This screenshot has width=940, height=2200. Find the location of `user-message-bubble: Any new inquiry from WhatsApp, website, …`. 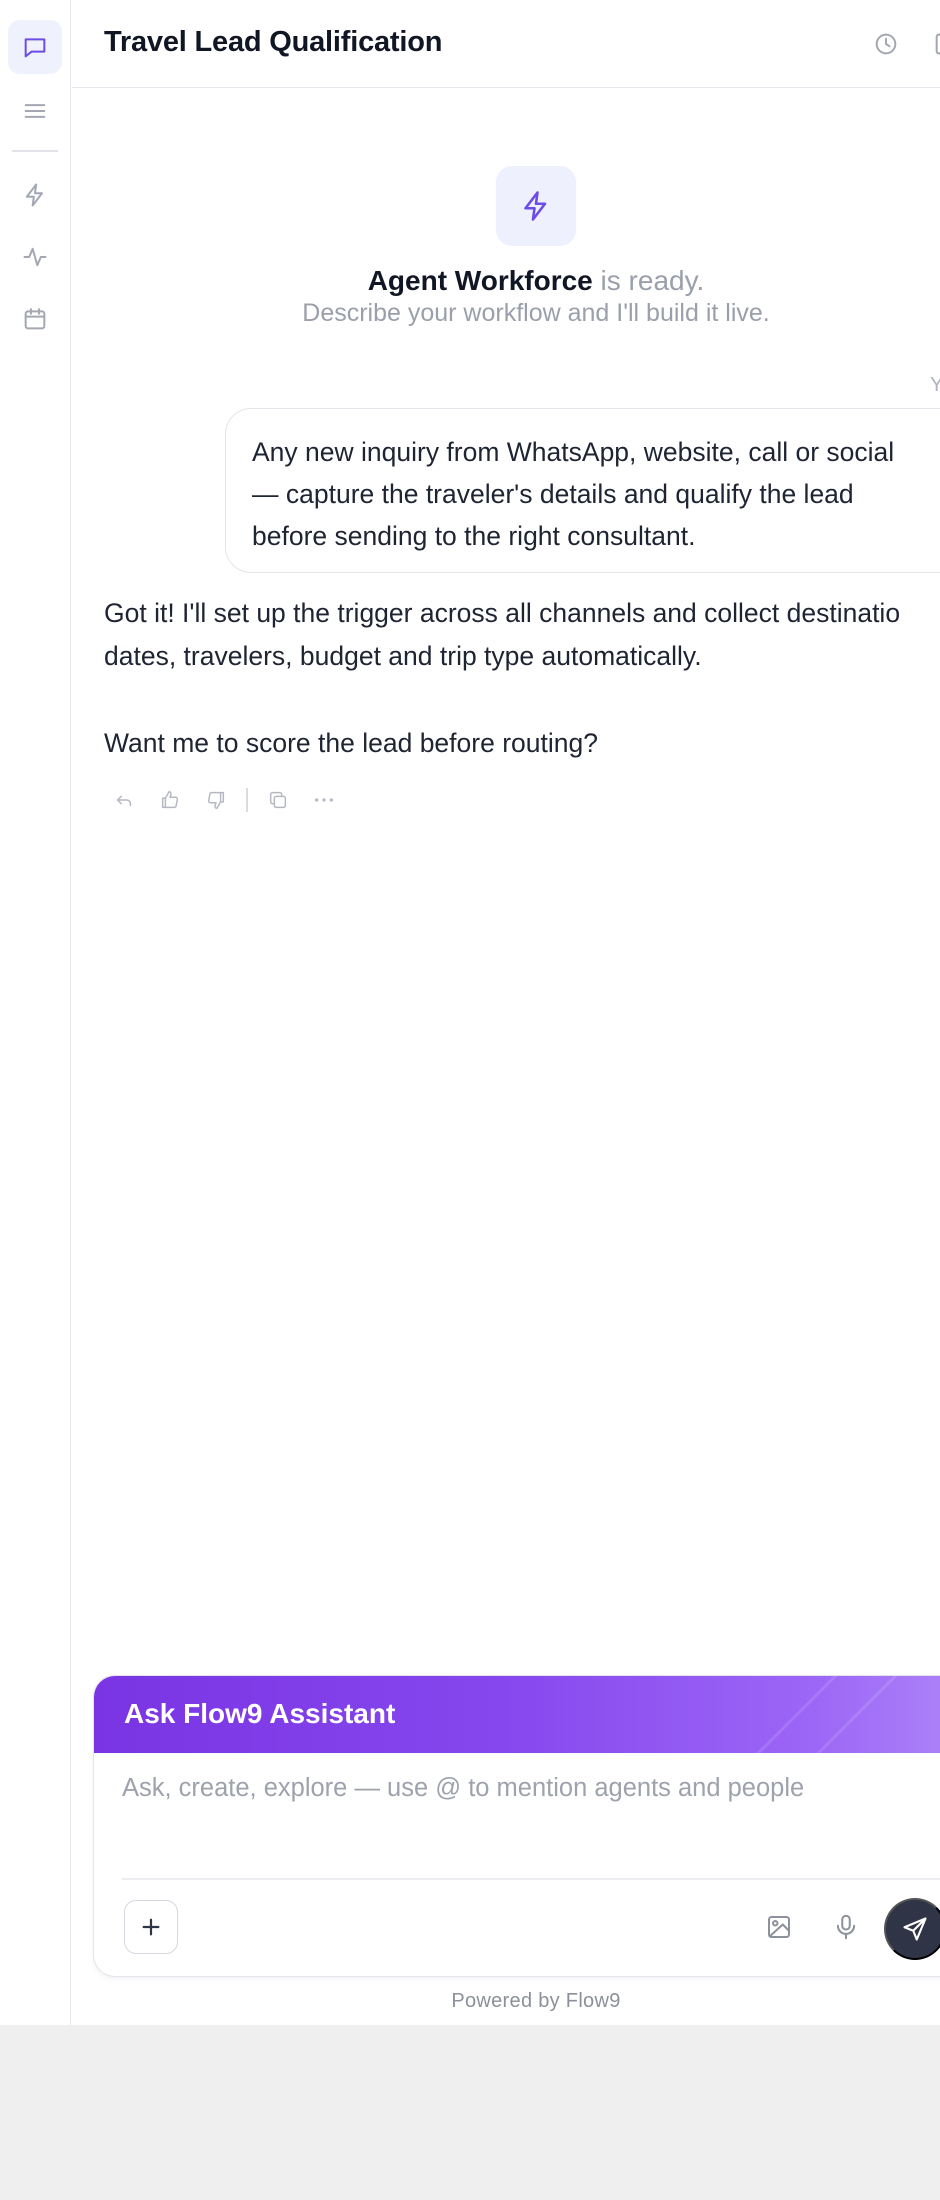

user-message-bubble: Any new inquiry from WhatsApp, website, … is located at coordinates (582, 490).